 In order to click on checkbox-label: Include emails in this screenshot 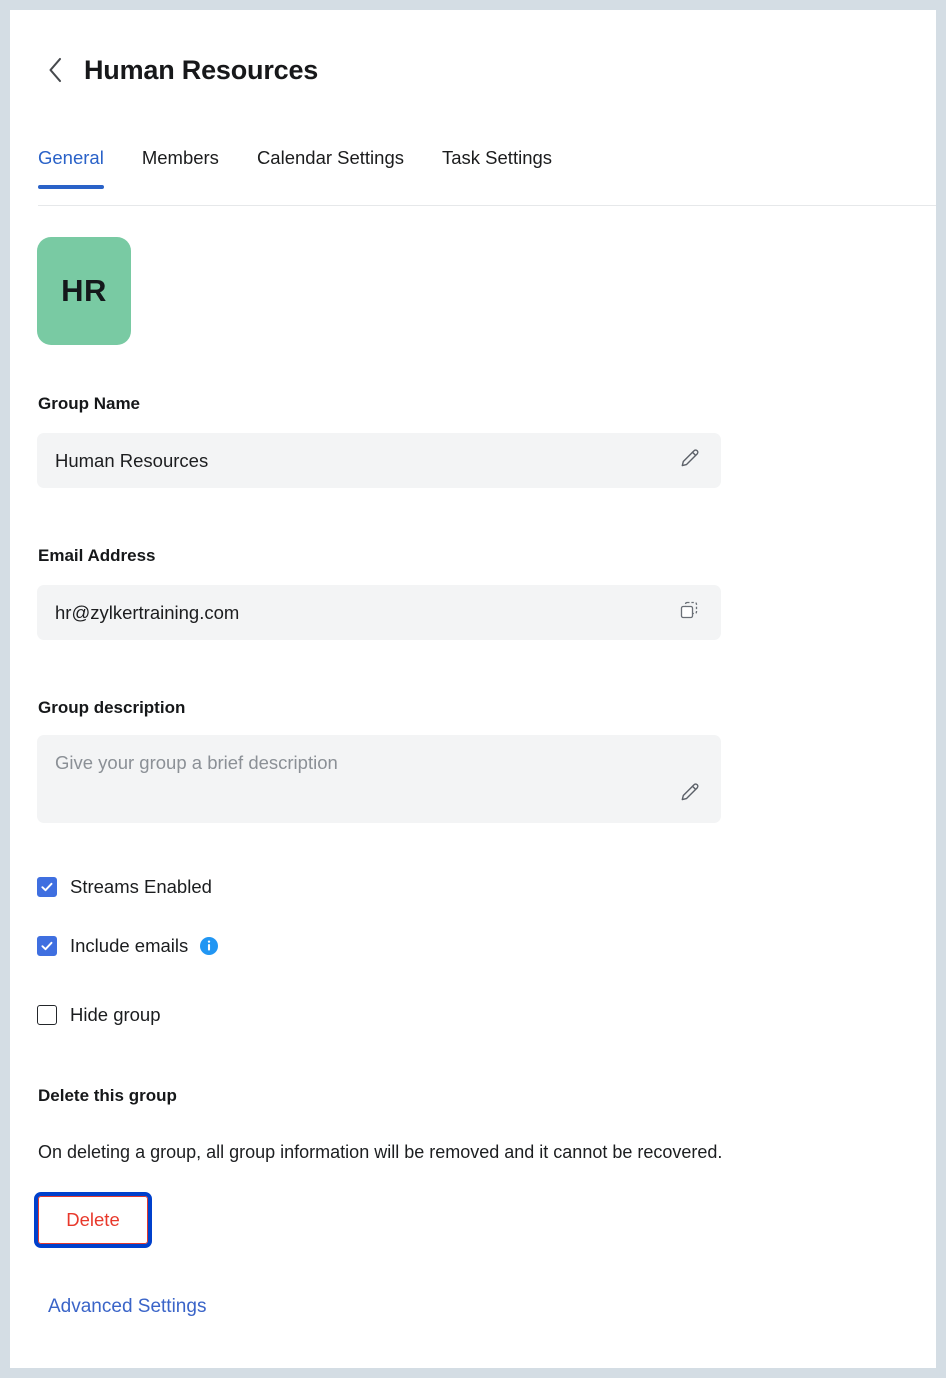, I will do `click(129, 945)`.